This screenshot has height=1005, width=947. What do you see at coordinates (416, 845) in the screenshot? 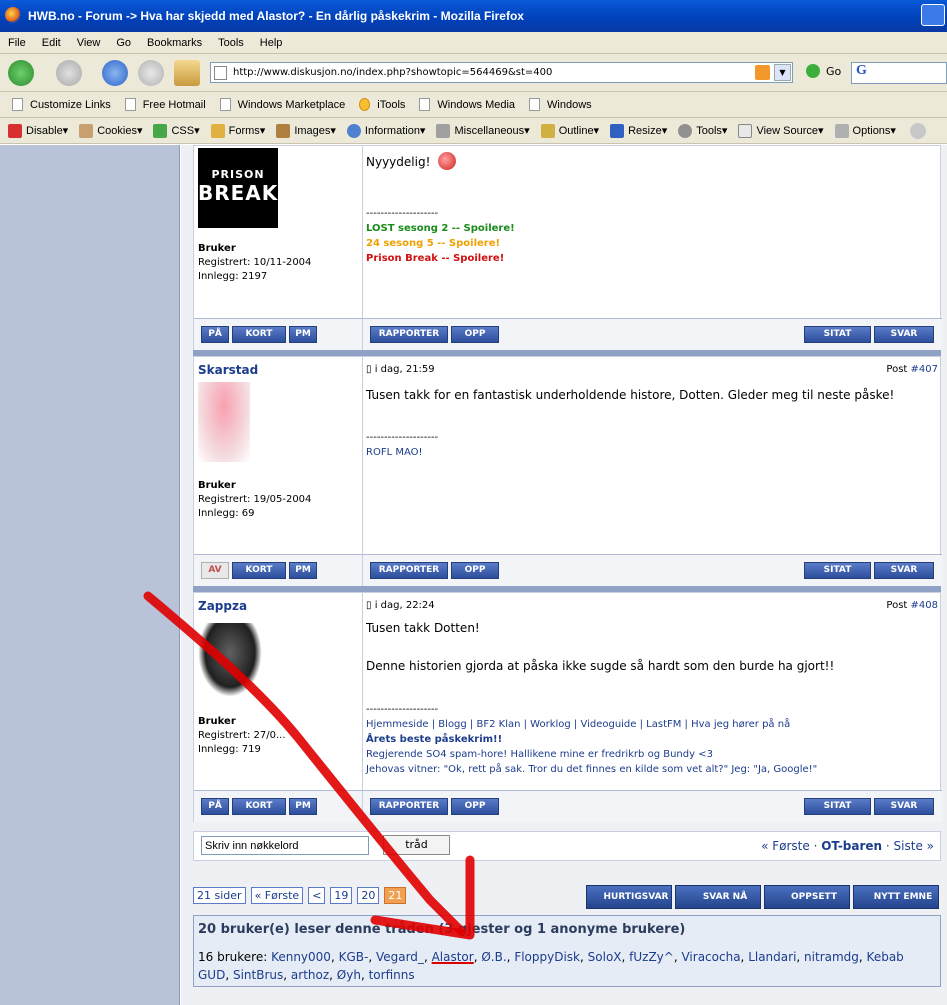
I see `search-thread-button: tråd` at bounding box center [416, 845].